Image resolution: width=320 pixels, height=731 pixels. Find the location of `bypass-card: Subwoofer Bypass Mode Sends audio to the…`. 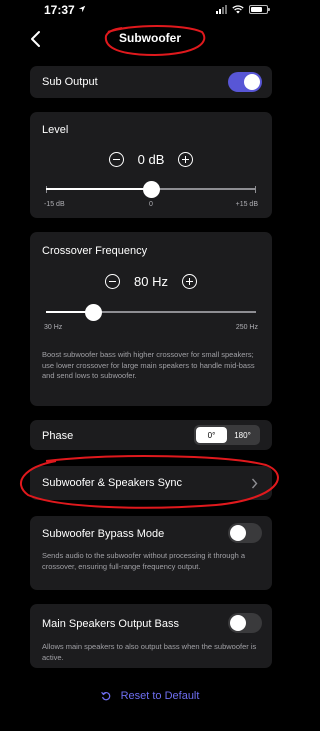

bypass-card: Subwoofer Bypass Mode Sends audio to the… is located at coordinates (151, 553).